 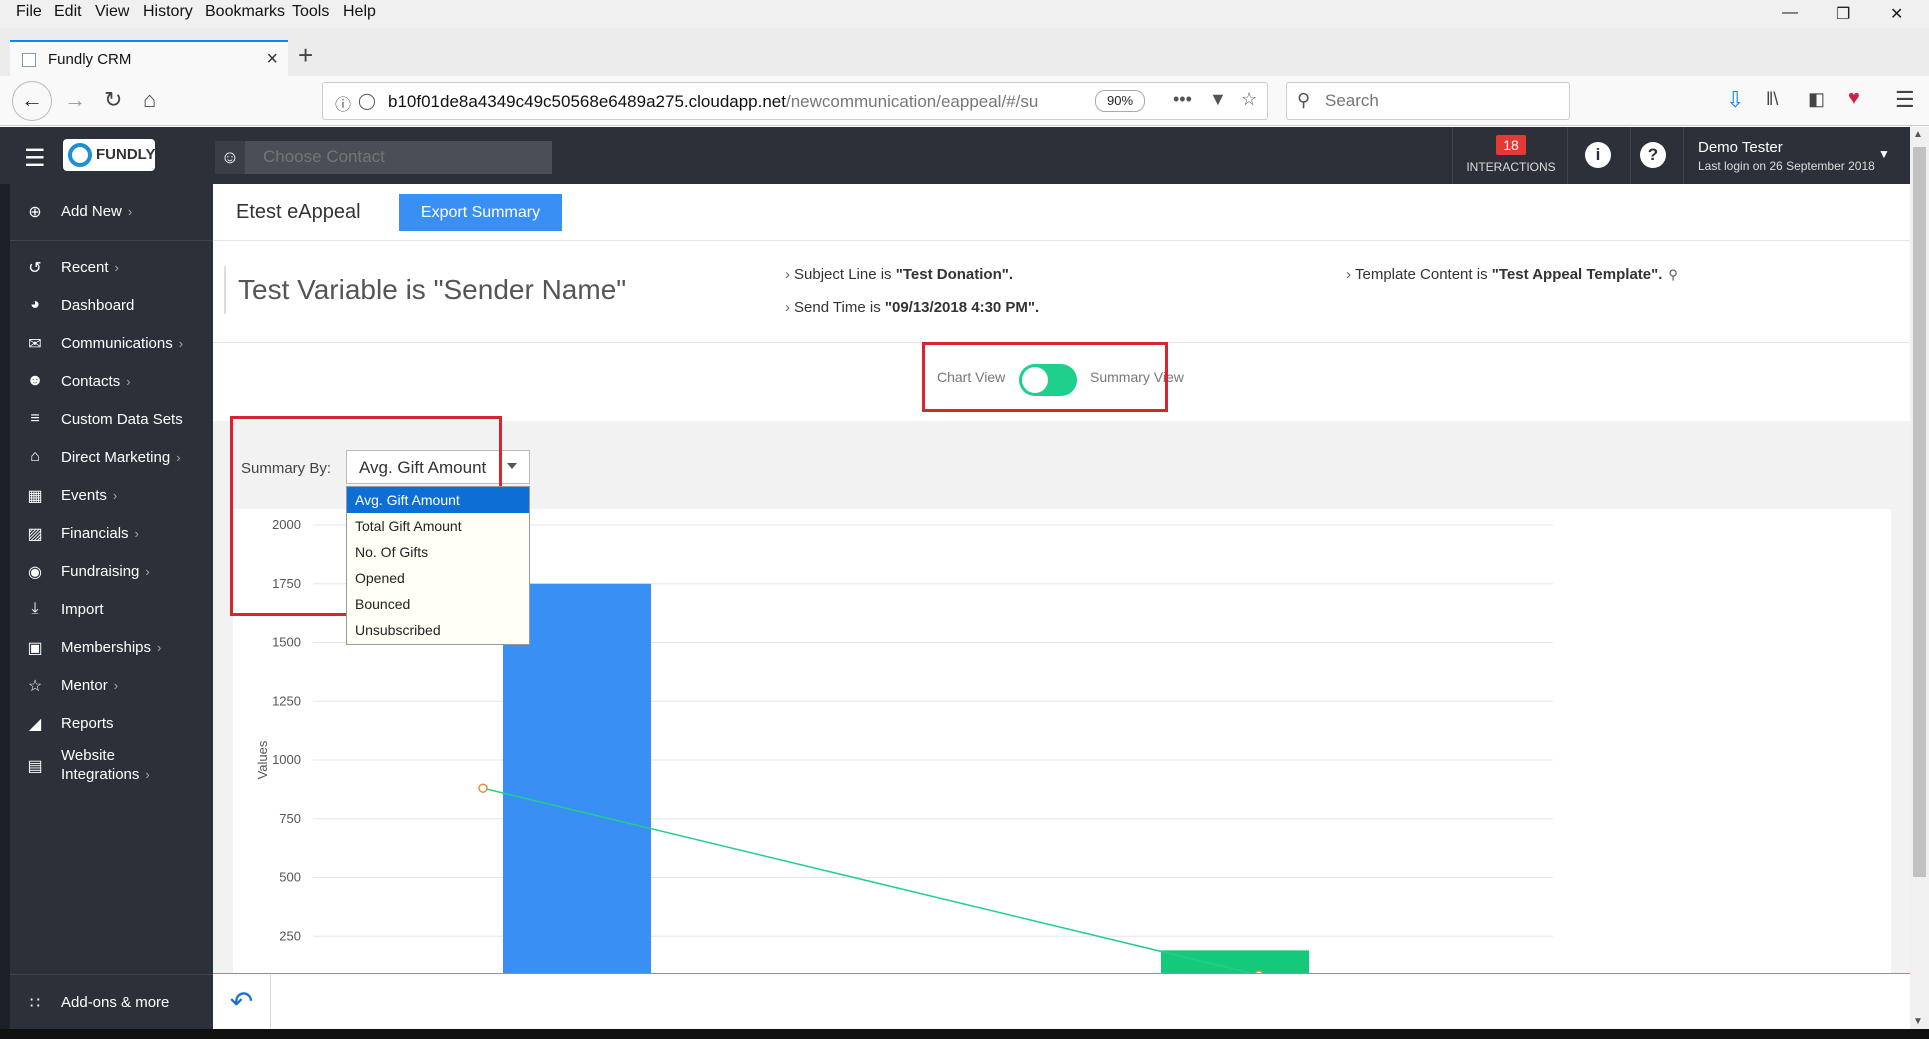 What do you see at coordinates (111, 687) in the screenshot?
I see `sidebar-item-mentor: ☆ Mentor ›` at bounding box center [111, 687].